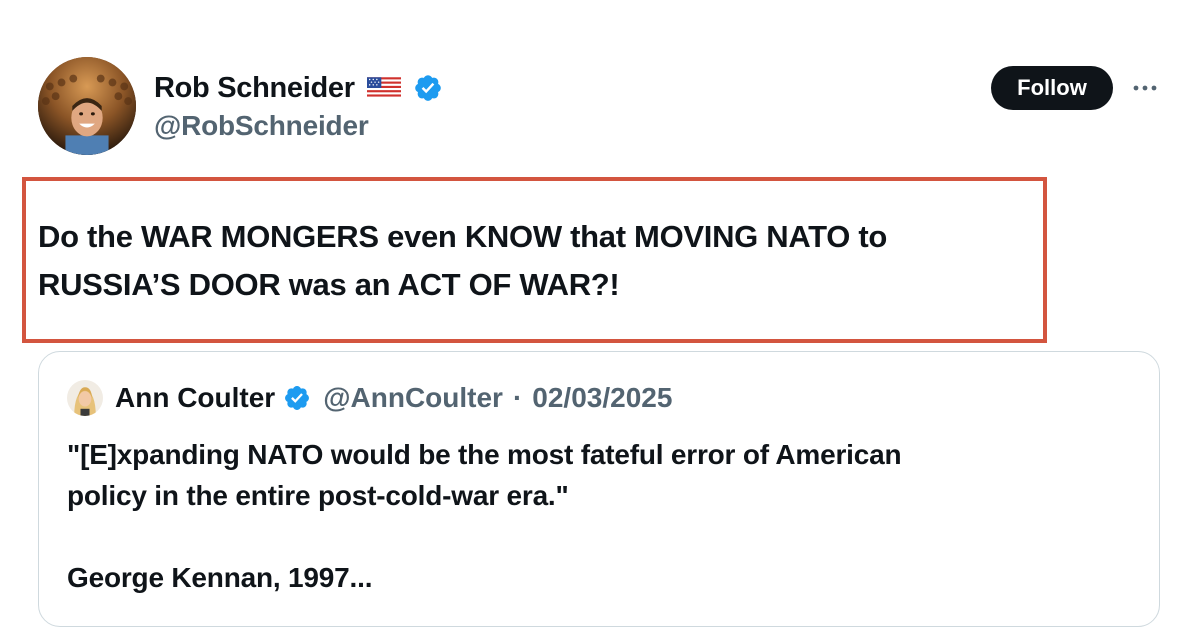 The height and width of the screenshot is (636, 1200). I want to click on quoted-tweet-header: Ann Coulter @AnnCoulter · 02/03/2025, so click(369, 398).